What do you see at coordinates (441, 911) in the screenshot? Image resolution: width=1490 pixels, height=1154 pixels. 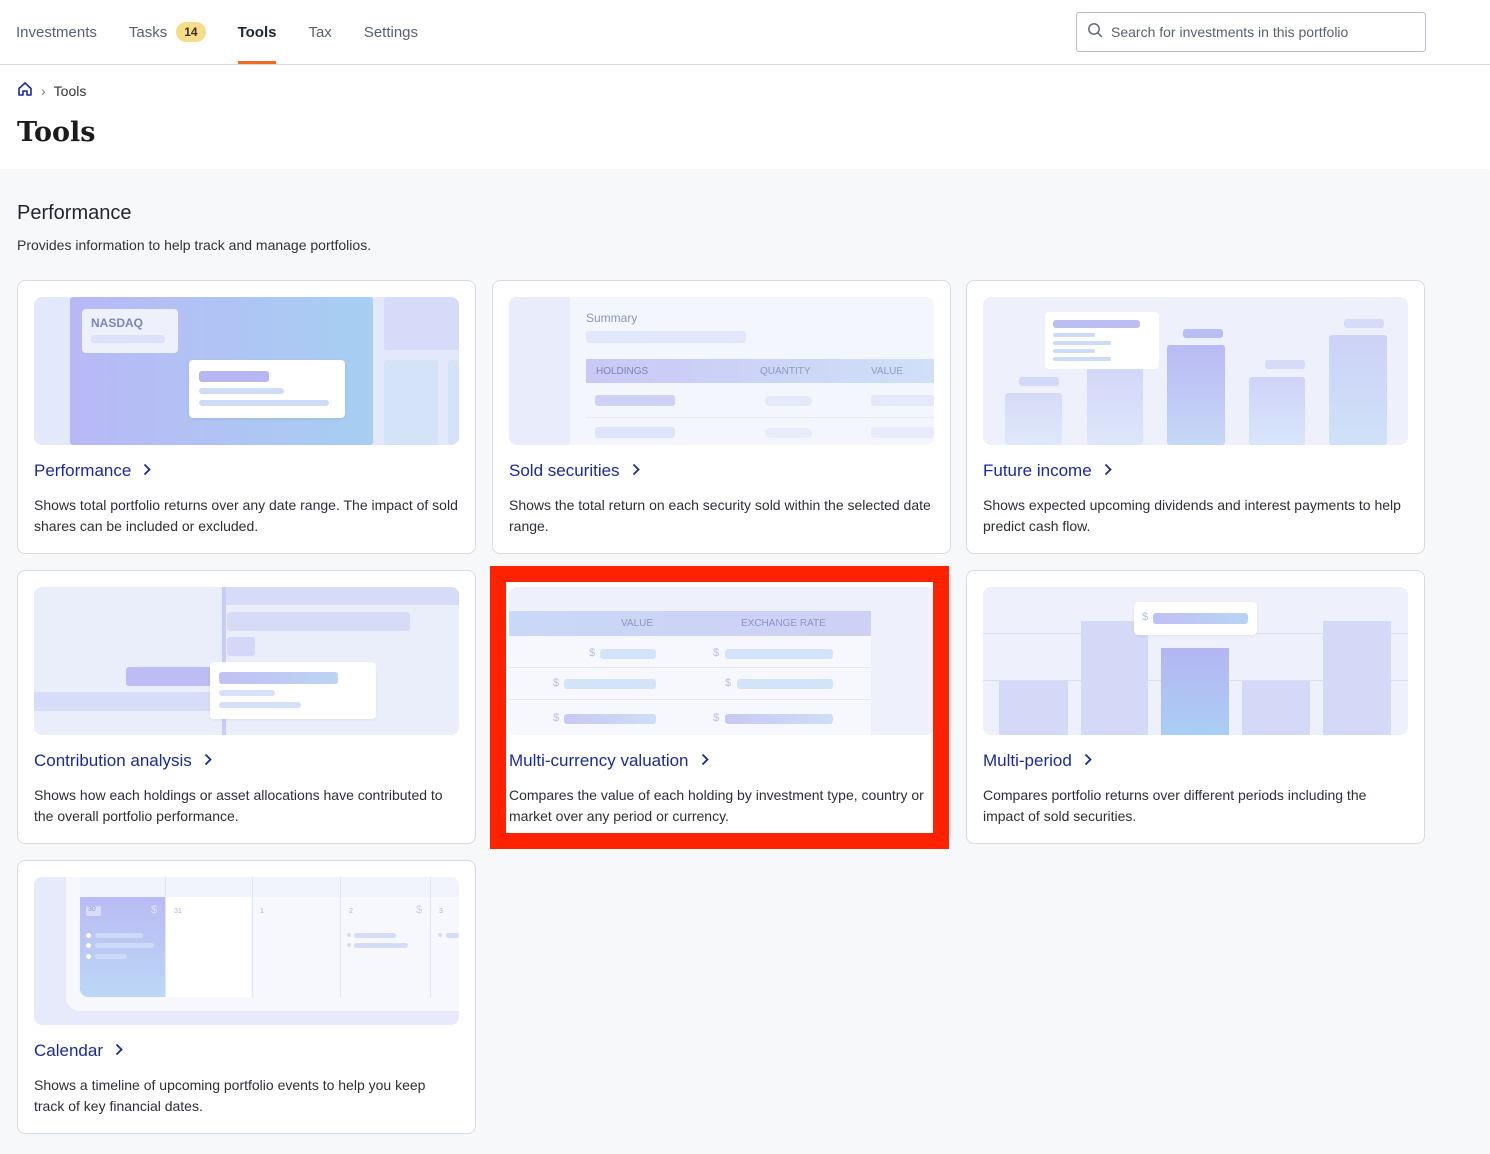 I see `calendar-day: 3` at bounding box center [441, 911].